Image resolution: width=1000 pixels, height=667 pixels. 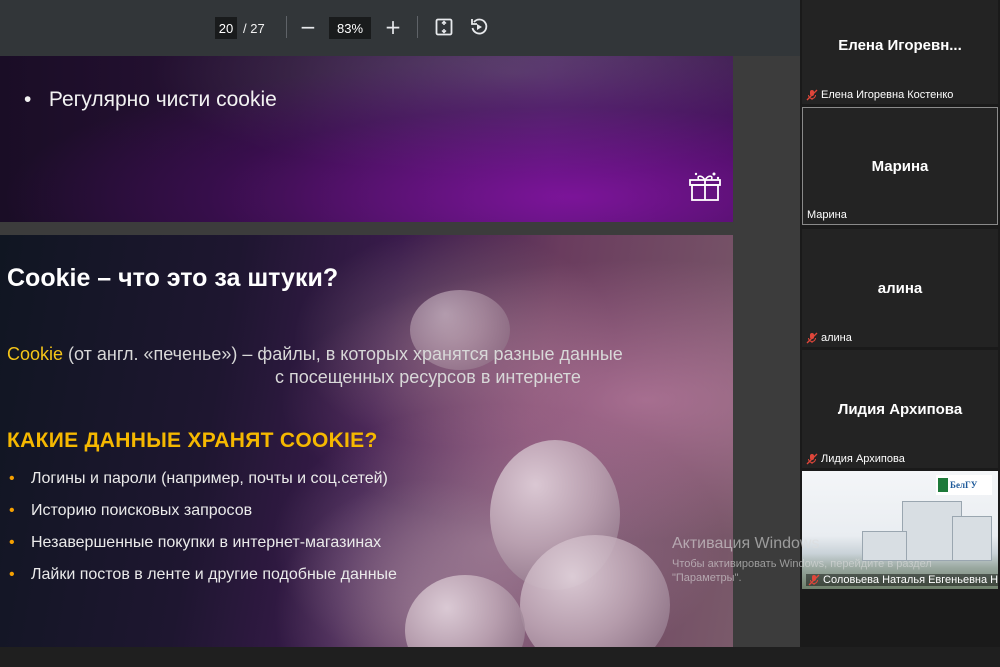 What do you see at coordinates (465, 611) in the screenshot?
I see `slide-background-egg` at bounding box center [465, 611].